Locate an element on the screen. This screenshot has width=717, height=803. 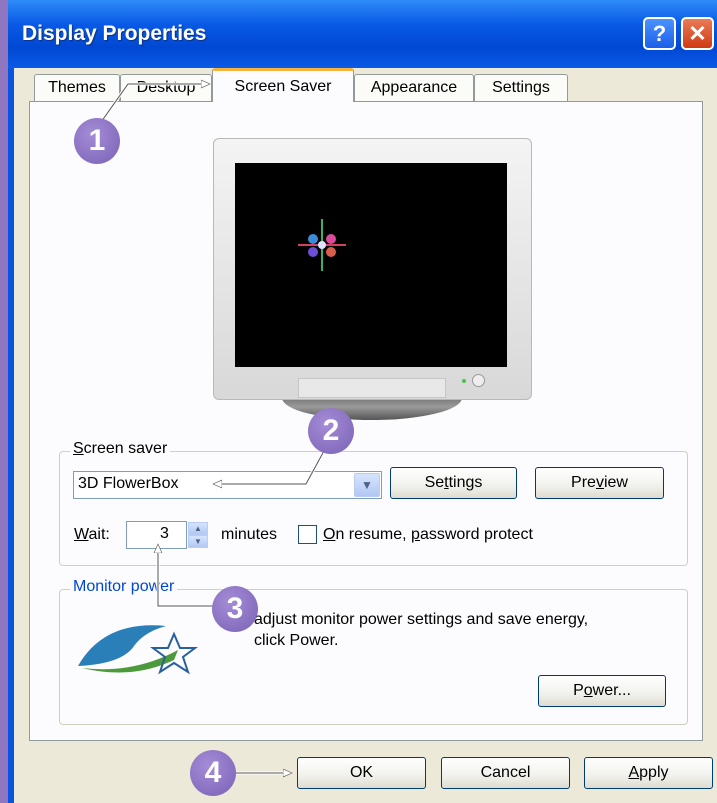
callout-badge-3: 3 is located at coordinates (235, 609).